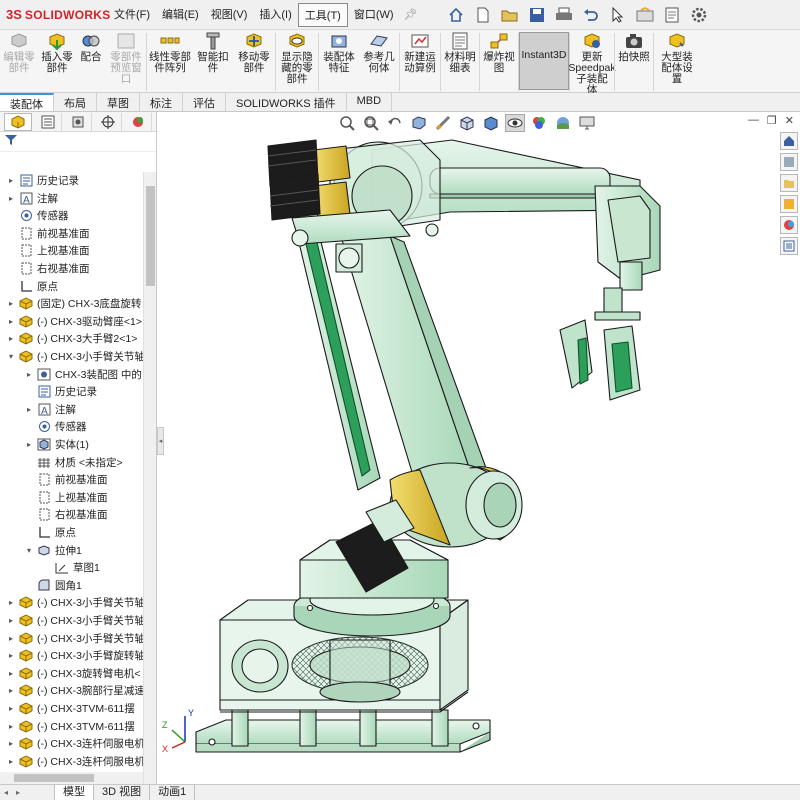 This screenshot has width=800, height=800. What do you see at coordinates (42, 180) in the screenshot?
I see `tree-item: ▸ 历史记录` at bounding box center [42, 180].